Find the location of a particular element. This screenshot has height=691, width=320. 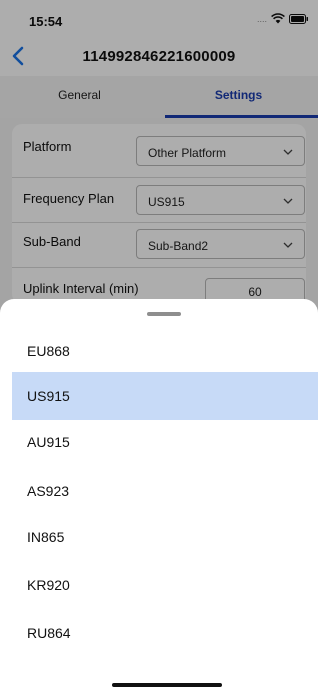

option-as923: AS923 is located at coordinates (165, 491).